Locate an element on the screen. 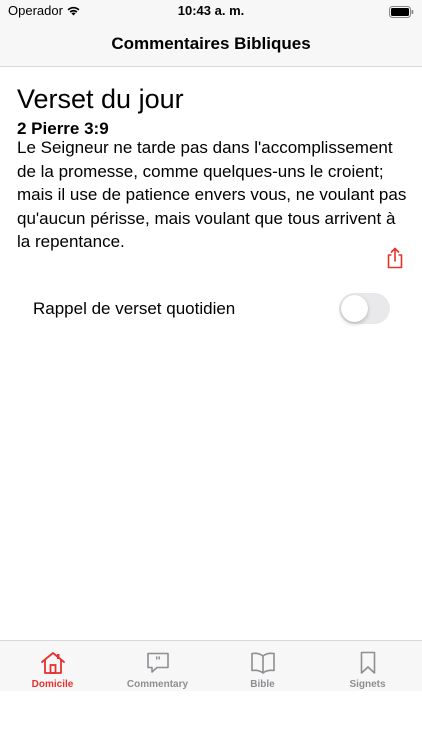 The width and height of the screenshot is (422, 750). navigation-bar: Commentaires Bibliques is located at coordinates (211, 44).